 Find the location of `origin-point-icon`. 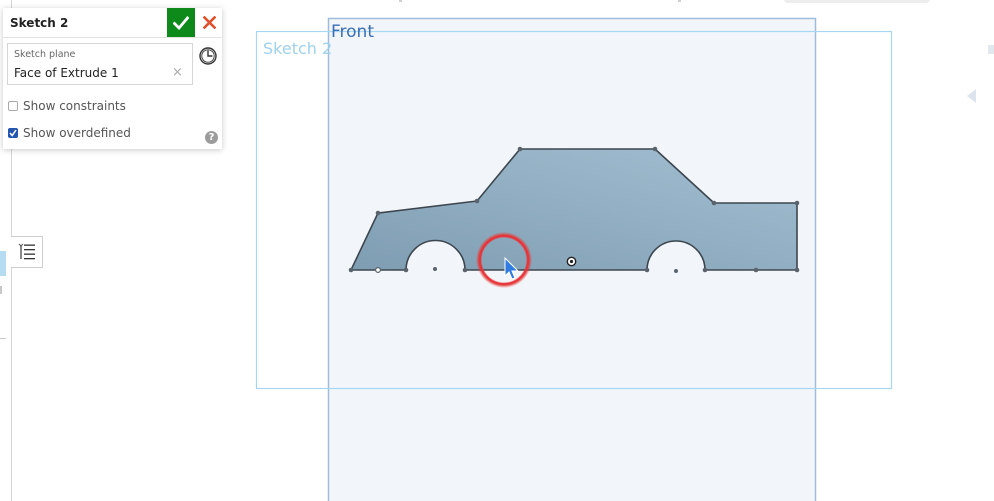

origin-point-icon is located at coordinates (571, 261).